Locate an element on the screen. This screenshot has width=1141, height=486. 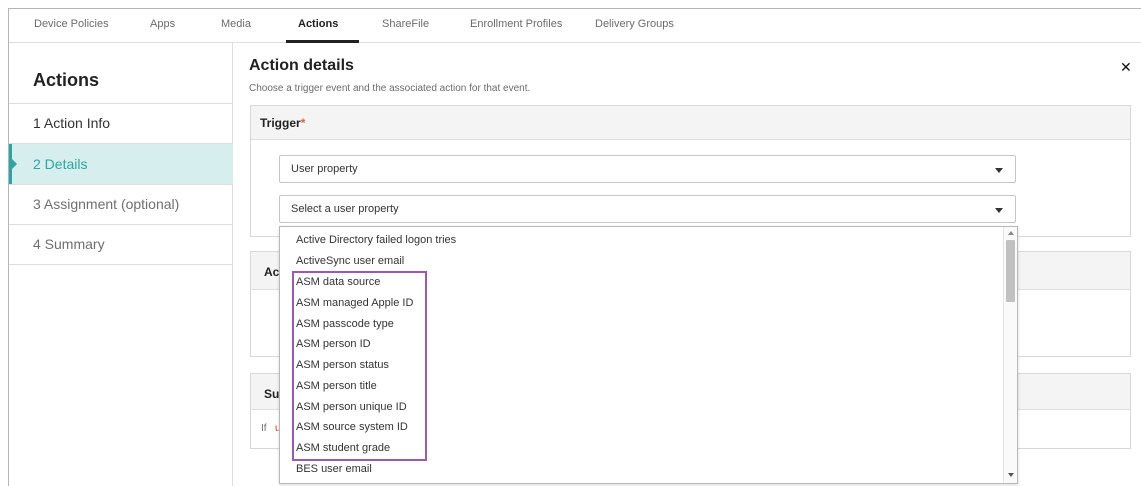
tab-device-policies: Device Policies is located at coordinates (71, 24).